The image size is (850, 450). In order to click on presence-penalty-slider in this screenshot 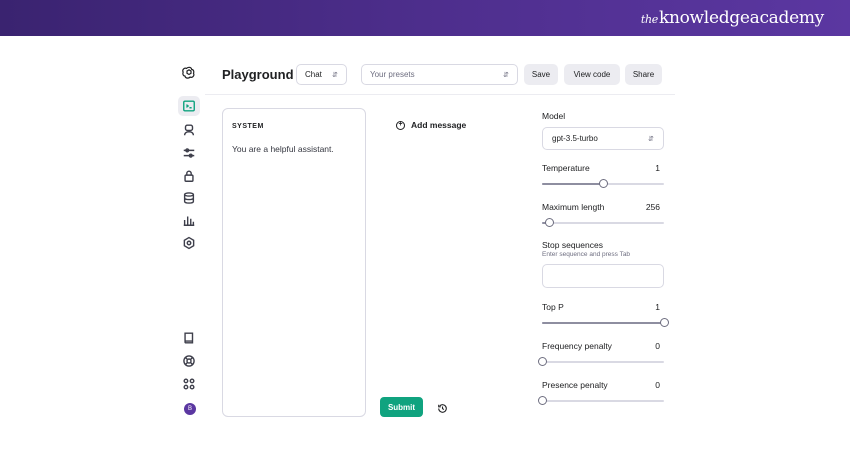, I will do `click(601, 401)`.